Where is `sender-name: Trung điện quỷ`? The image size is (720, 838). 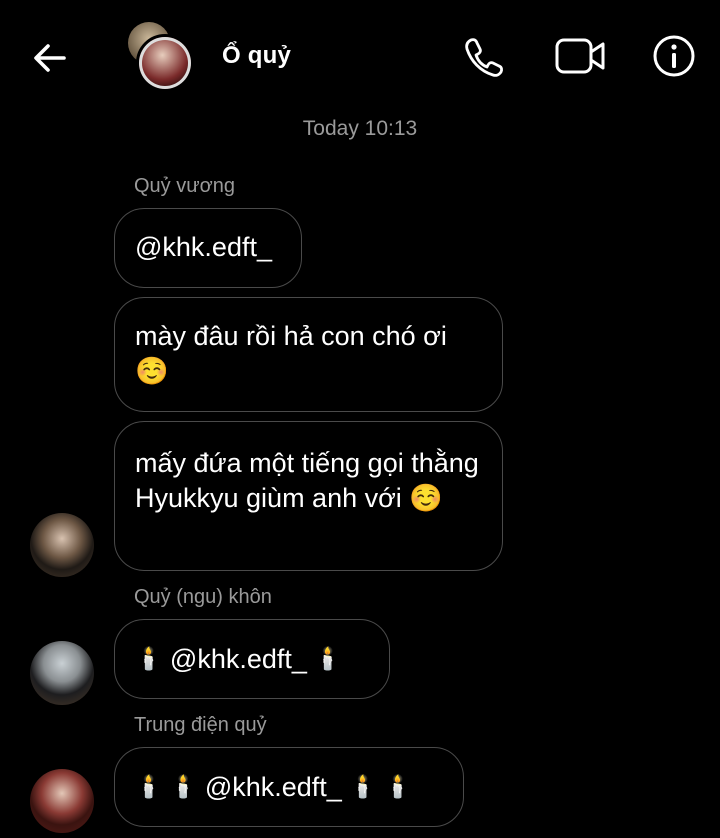
sender-name: Trung điện quỷ is located at coordinates (200, 725).